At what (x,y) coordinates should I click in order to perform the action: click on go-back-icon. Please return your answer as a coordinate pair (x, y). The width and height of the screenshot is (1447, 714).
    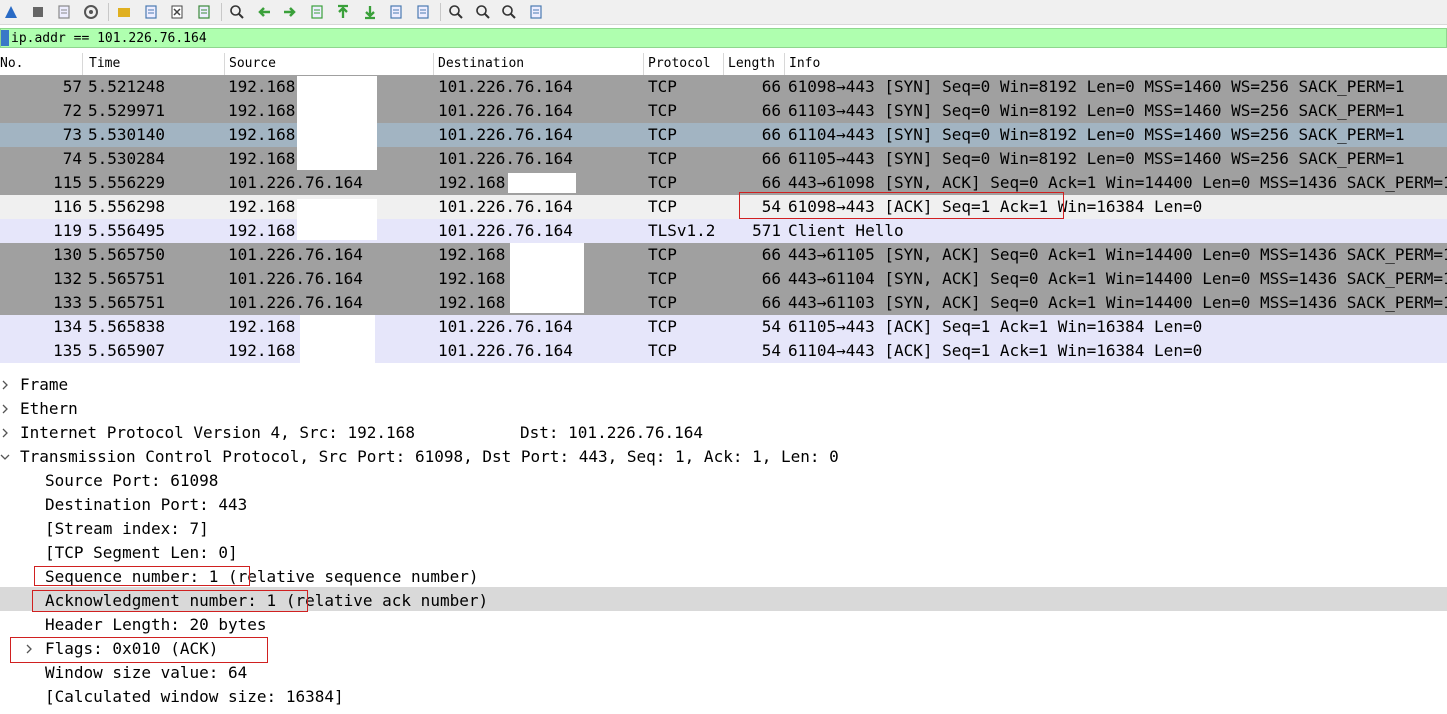
    Looking at the image, I should click on (264, 12).